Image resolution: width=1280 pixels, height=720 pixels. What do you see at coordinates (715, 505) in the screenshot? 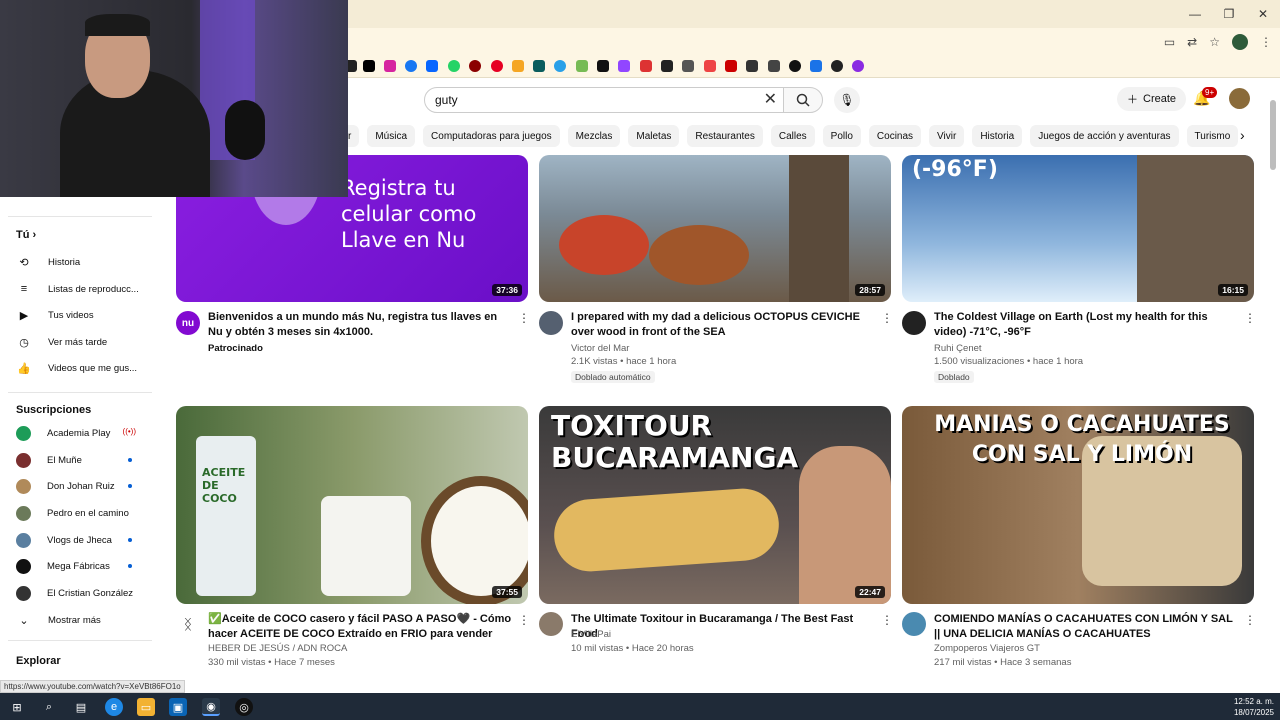
I see `video-thumbnail: TOXITOUR BUCARAMANGA 22:47` at bounding box center [715, 505].